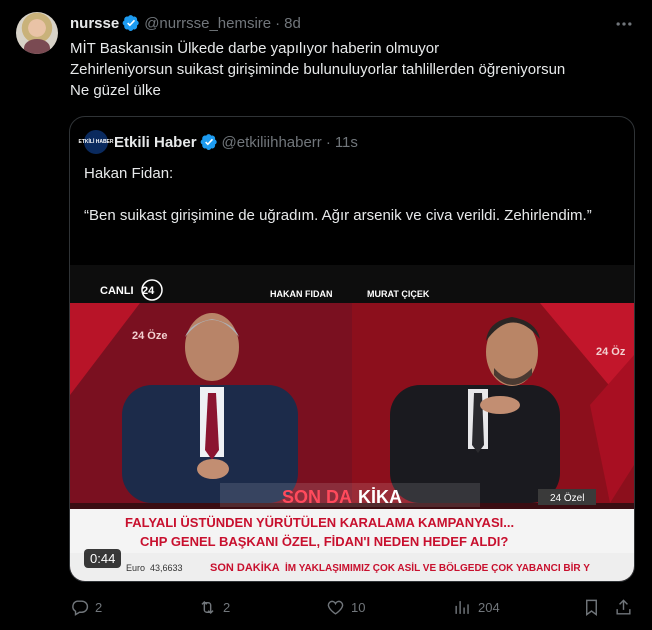 The width and height of the screenshot is (652, 630). I want to click on ticker-label: SON DAKİKA, so click(245, 567).